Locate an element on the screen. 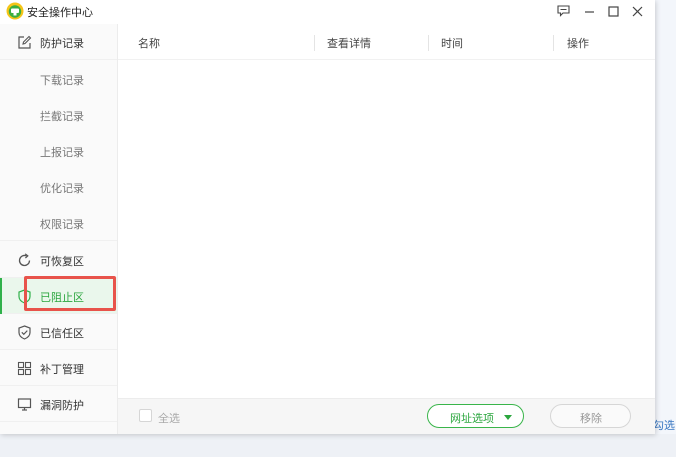 Image resolution: width=676 pixels, height=457 pixels. sidebar-item-label: 防护记录 is located at coordinates (62, 43).